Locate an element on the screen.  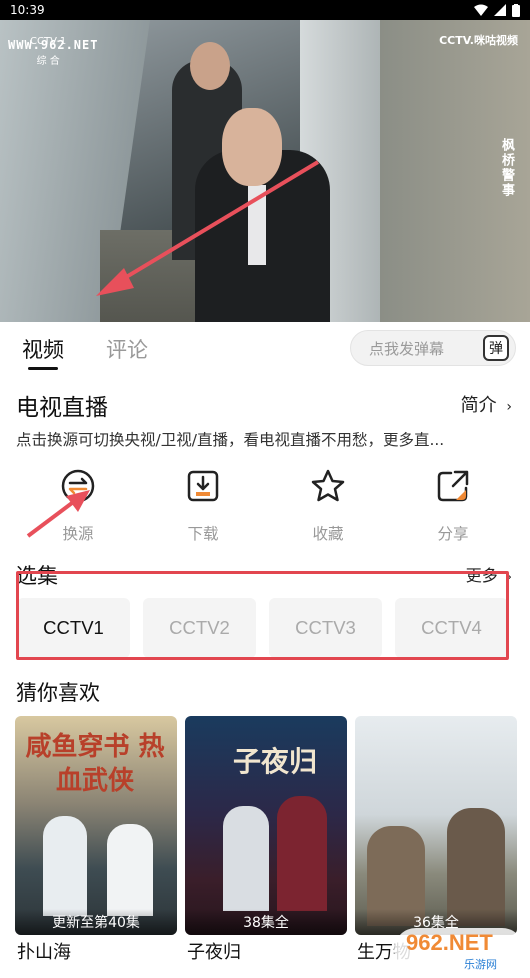
brand-logo: CCTV.咪咕视频 is located at coordinates (478, 40).